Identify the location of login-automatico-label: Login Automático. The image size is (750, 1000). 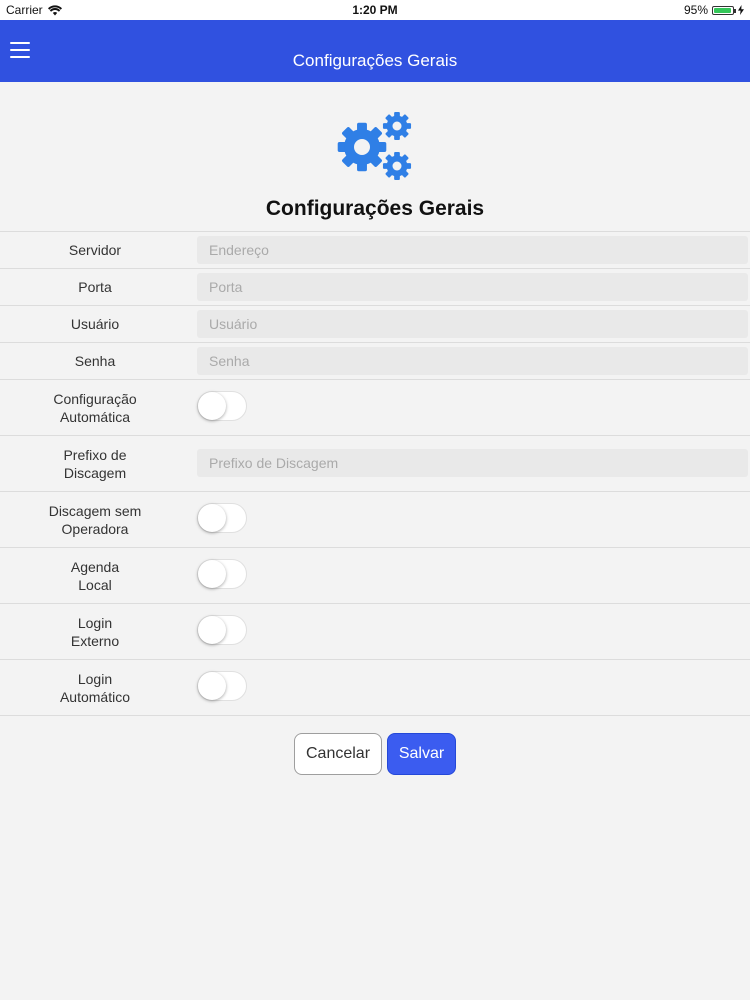
(95, 687).